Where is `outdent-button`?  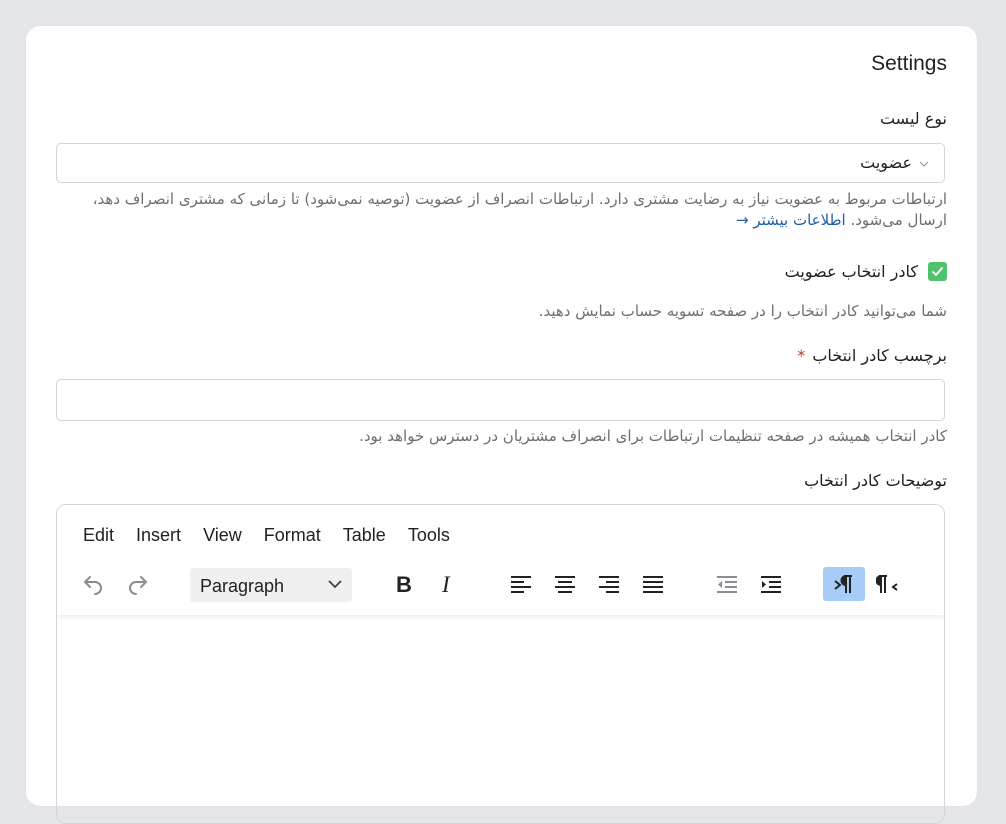
outdent-button is located at coordinates (727, 584).